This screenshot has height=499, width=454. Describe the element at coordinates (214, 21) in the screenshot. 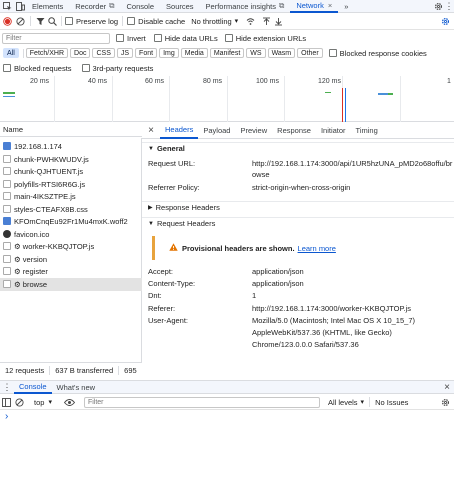

I see `throttling-select: No throttling ▾` at that location.